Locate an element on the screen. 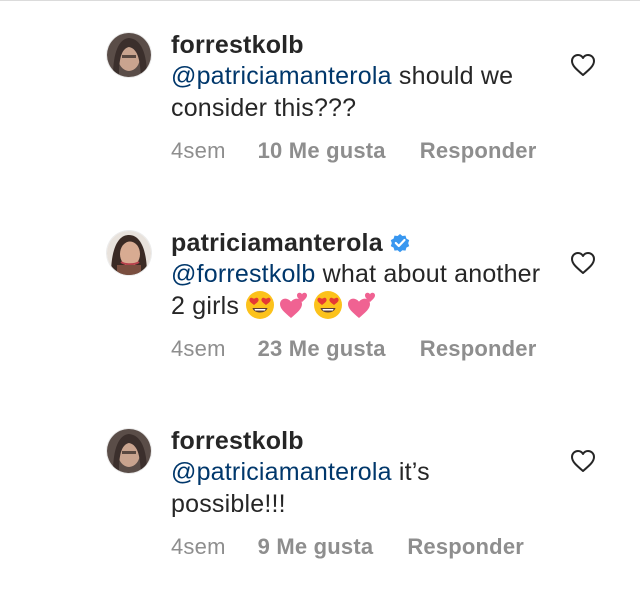 The height and width of the screenshot is (601, 640). comment-text: @forrestkolb what about another 2 girls is located at coordinates (361, 290).